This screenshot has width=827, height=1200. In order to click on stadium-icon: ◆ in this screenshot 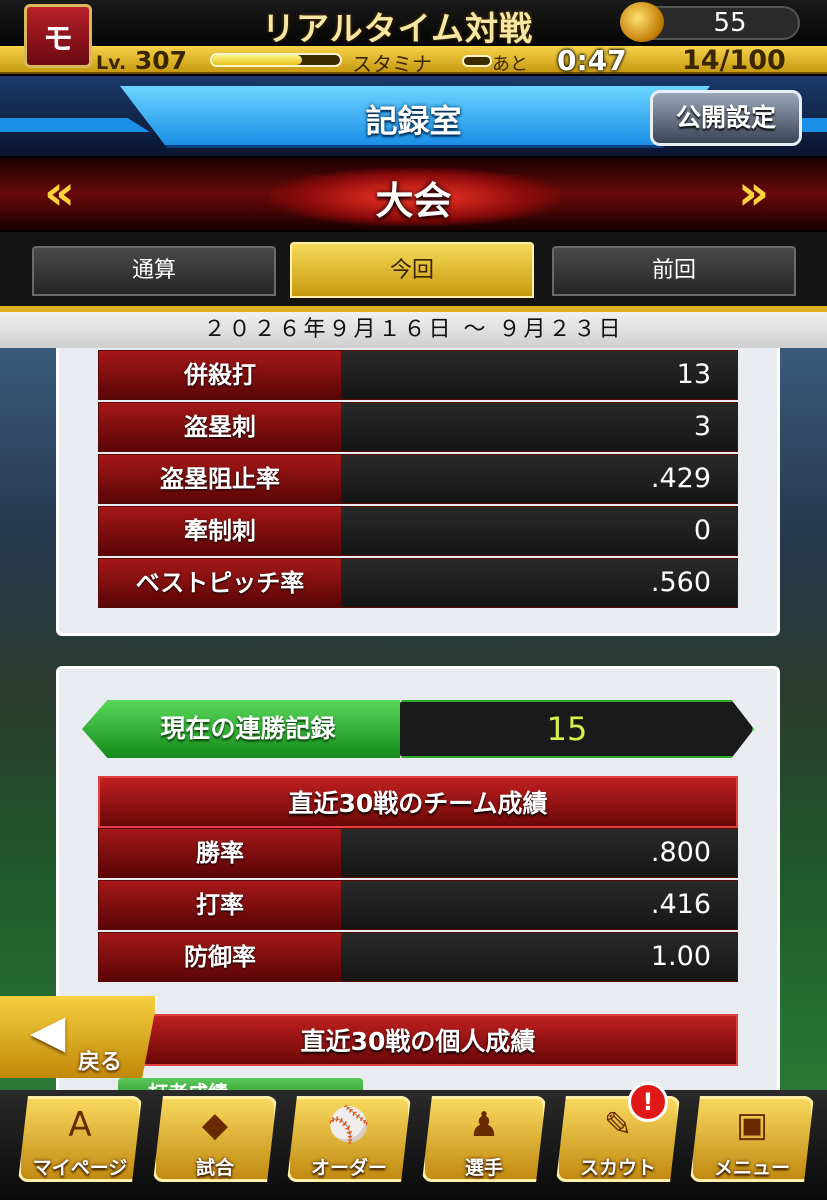, I will do `click(215, 1125)`.